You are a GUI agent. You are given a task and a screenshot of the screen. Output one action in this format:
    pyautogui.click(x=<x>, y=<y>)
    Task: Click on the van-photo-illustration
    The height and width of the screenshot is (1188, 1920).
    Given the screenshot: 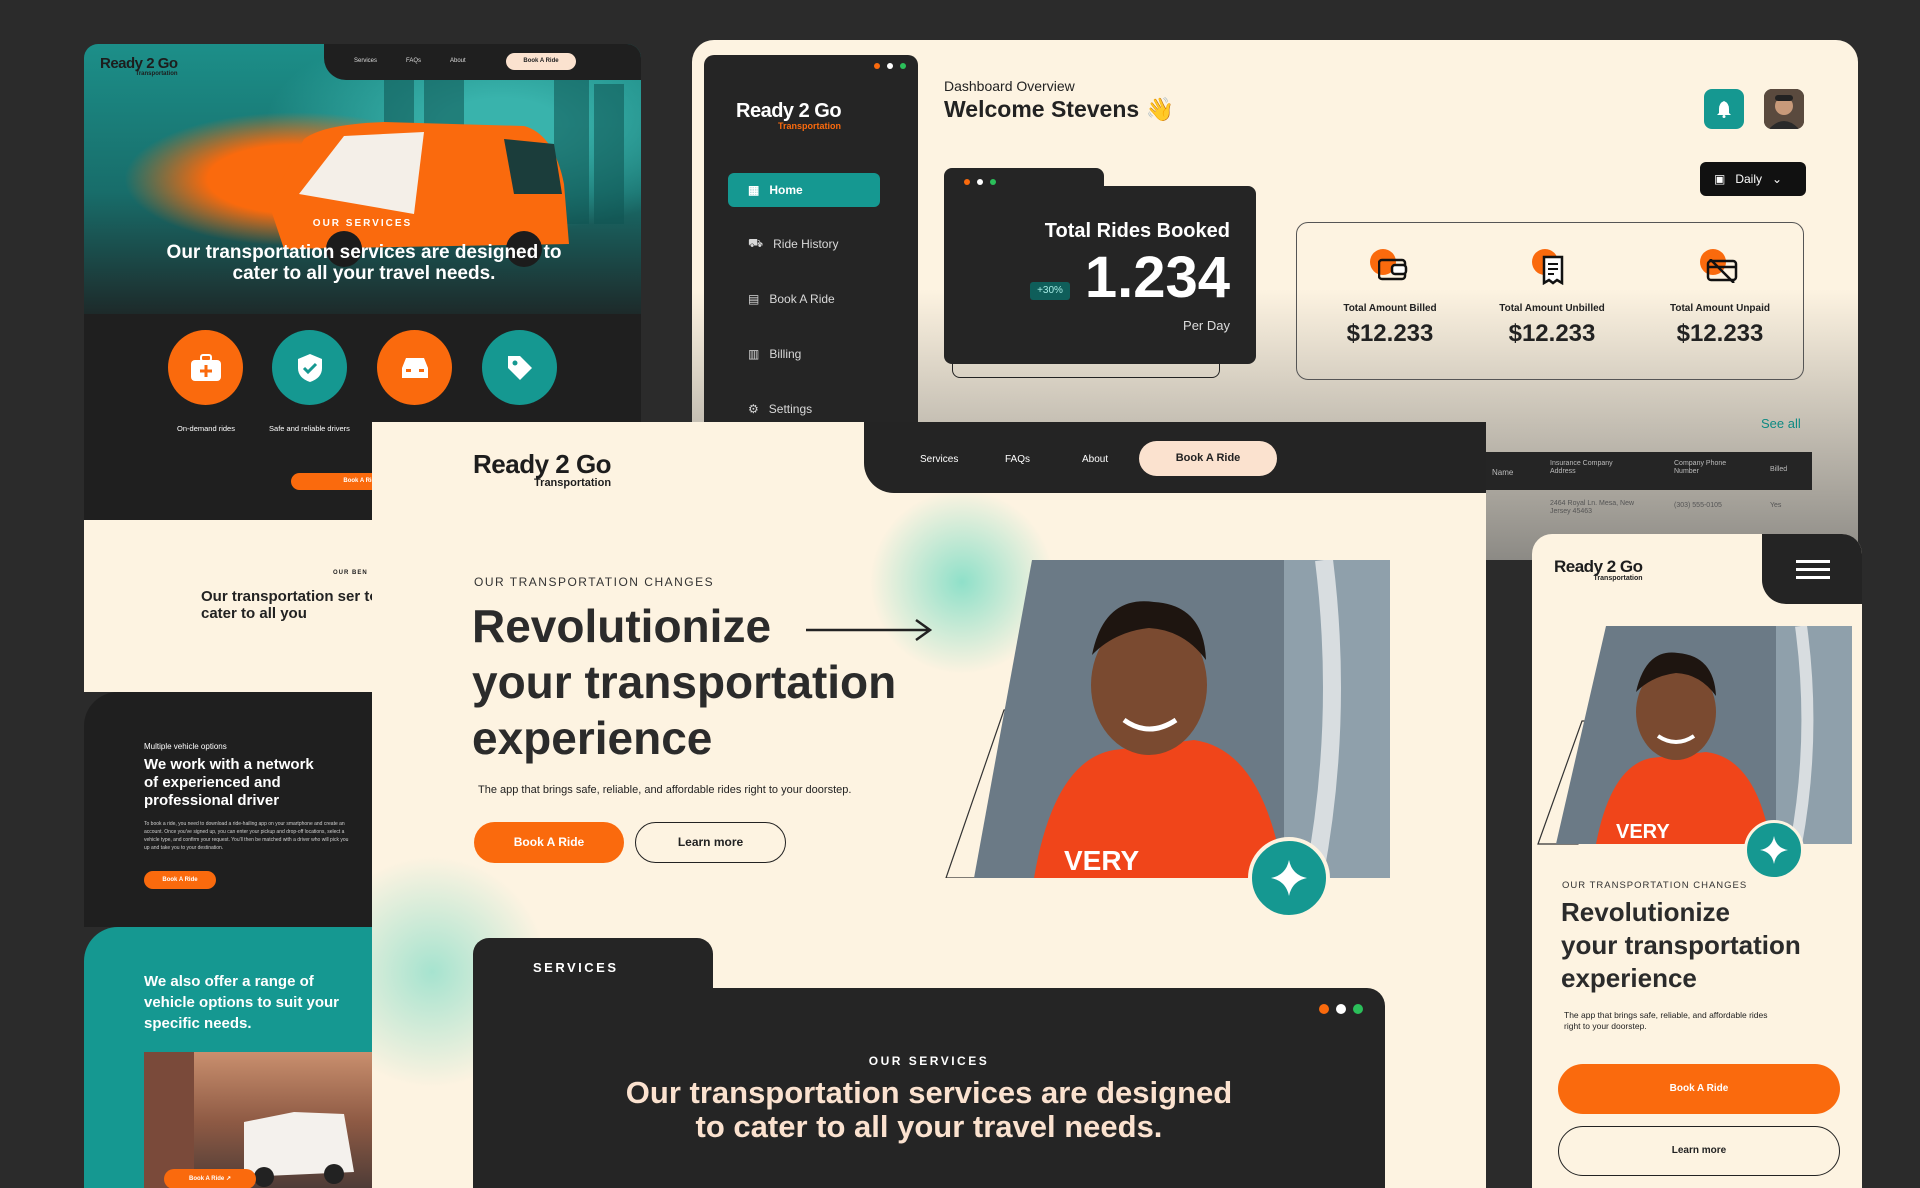 What is the action you would take?
    pyautogui.click(x=249, y=1120)
    